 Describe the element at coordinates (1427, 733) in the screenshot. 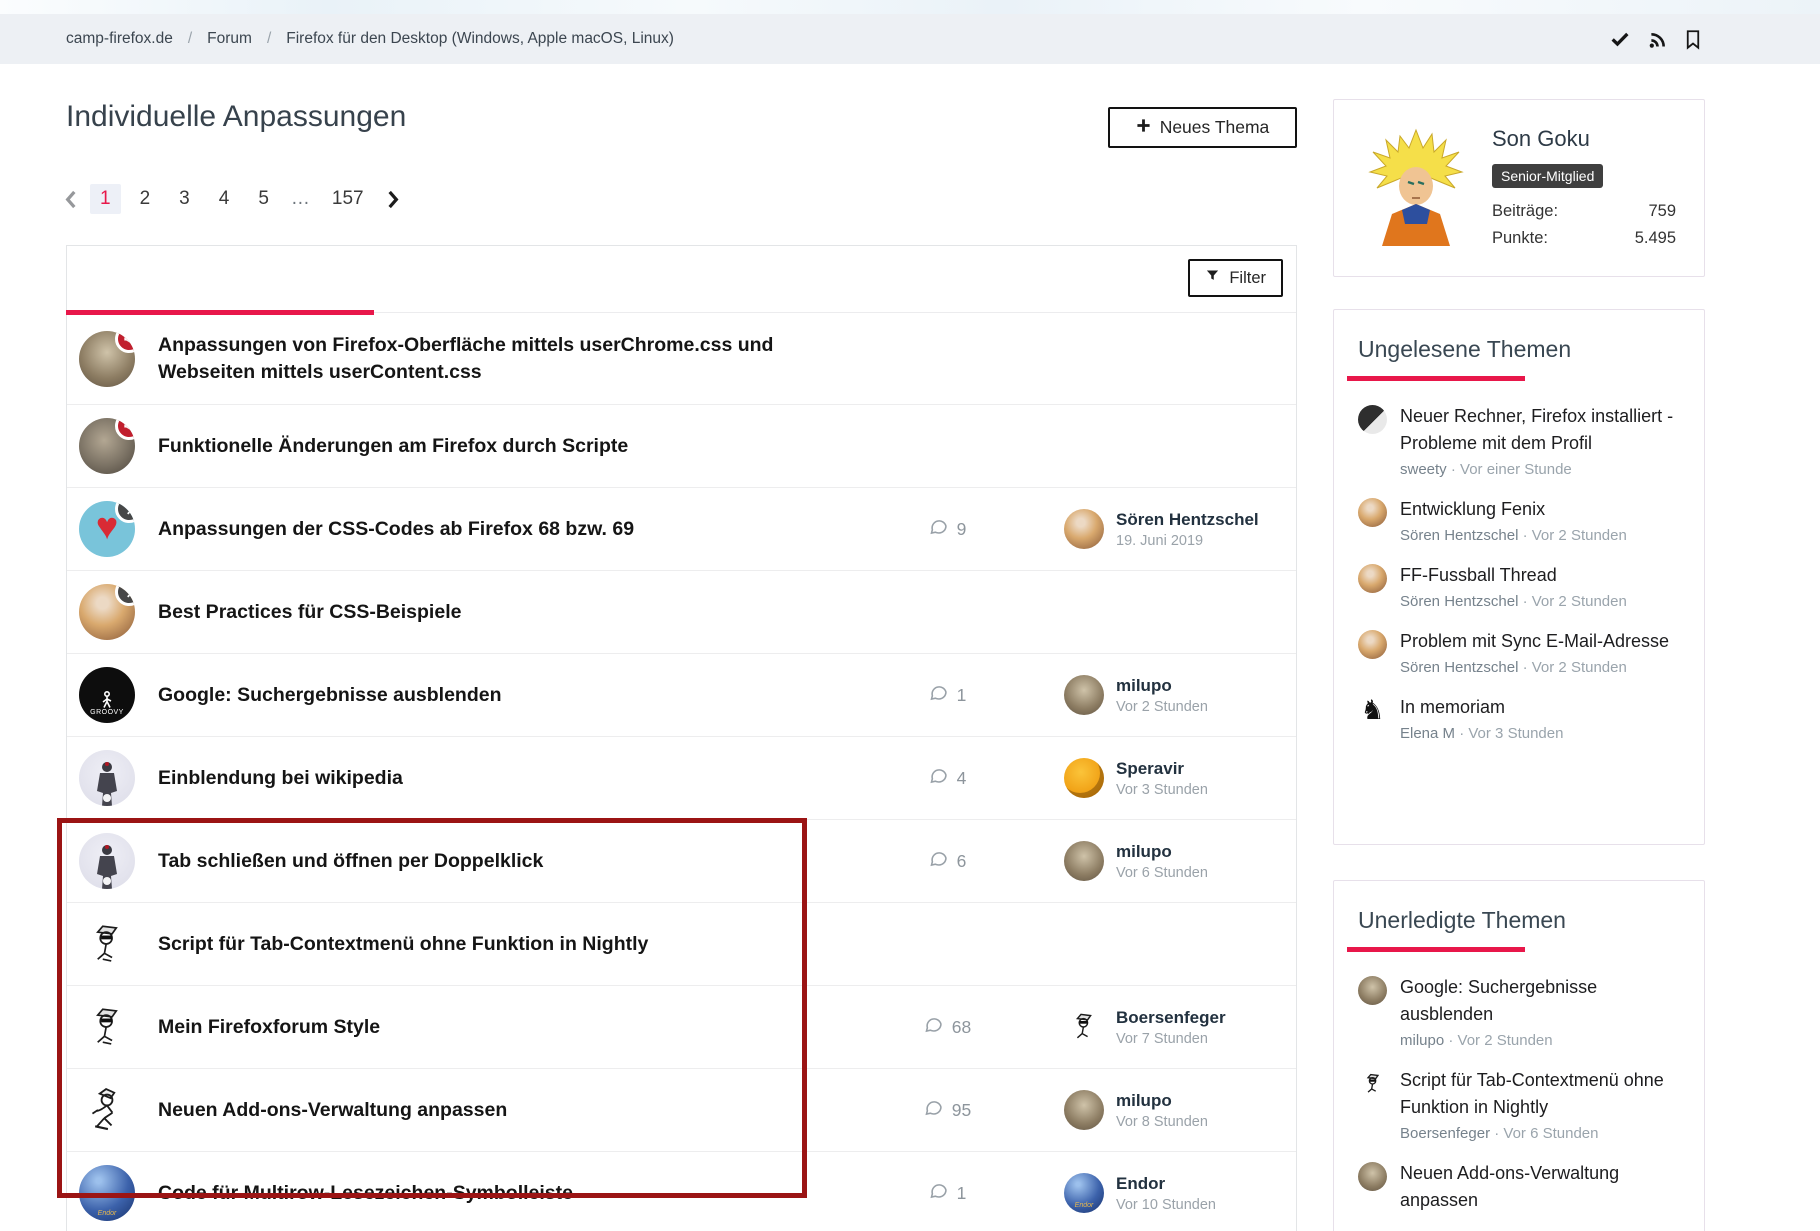

I see `poster-name: Elena M` at that location.